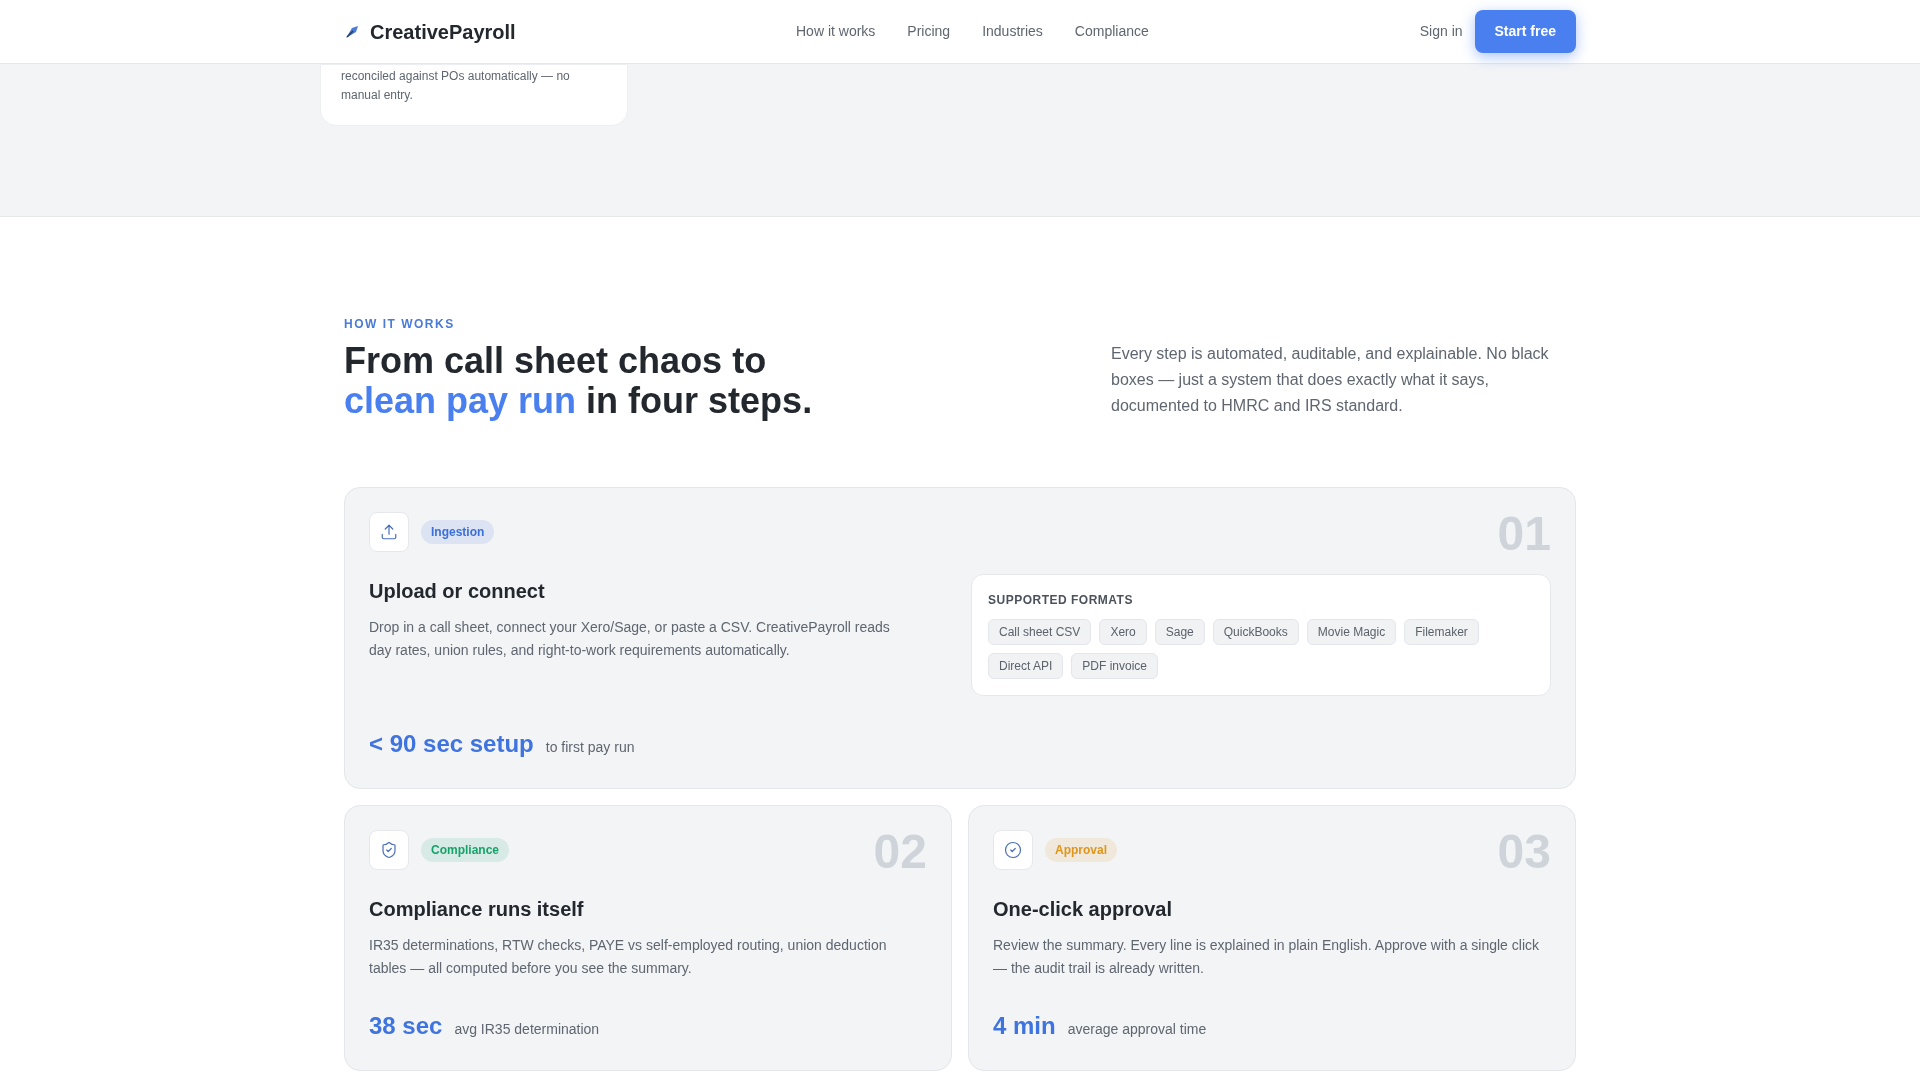 The width and height of the screenshot is (1920, 1080). I want to click on logo-icon, so click(352, 31).